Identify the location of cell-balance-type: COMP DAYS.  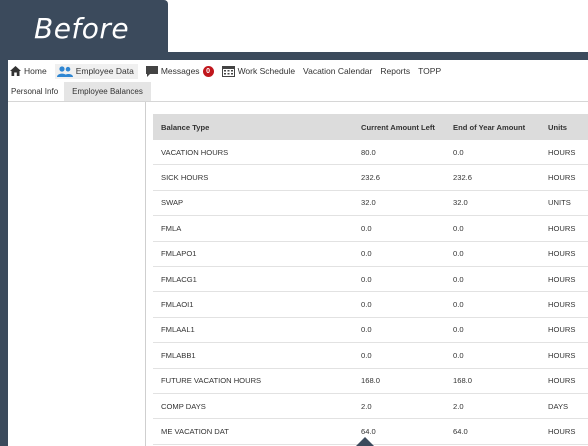
(183, 406).